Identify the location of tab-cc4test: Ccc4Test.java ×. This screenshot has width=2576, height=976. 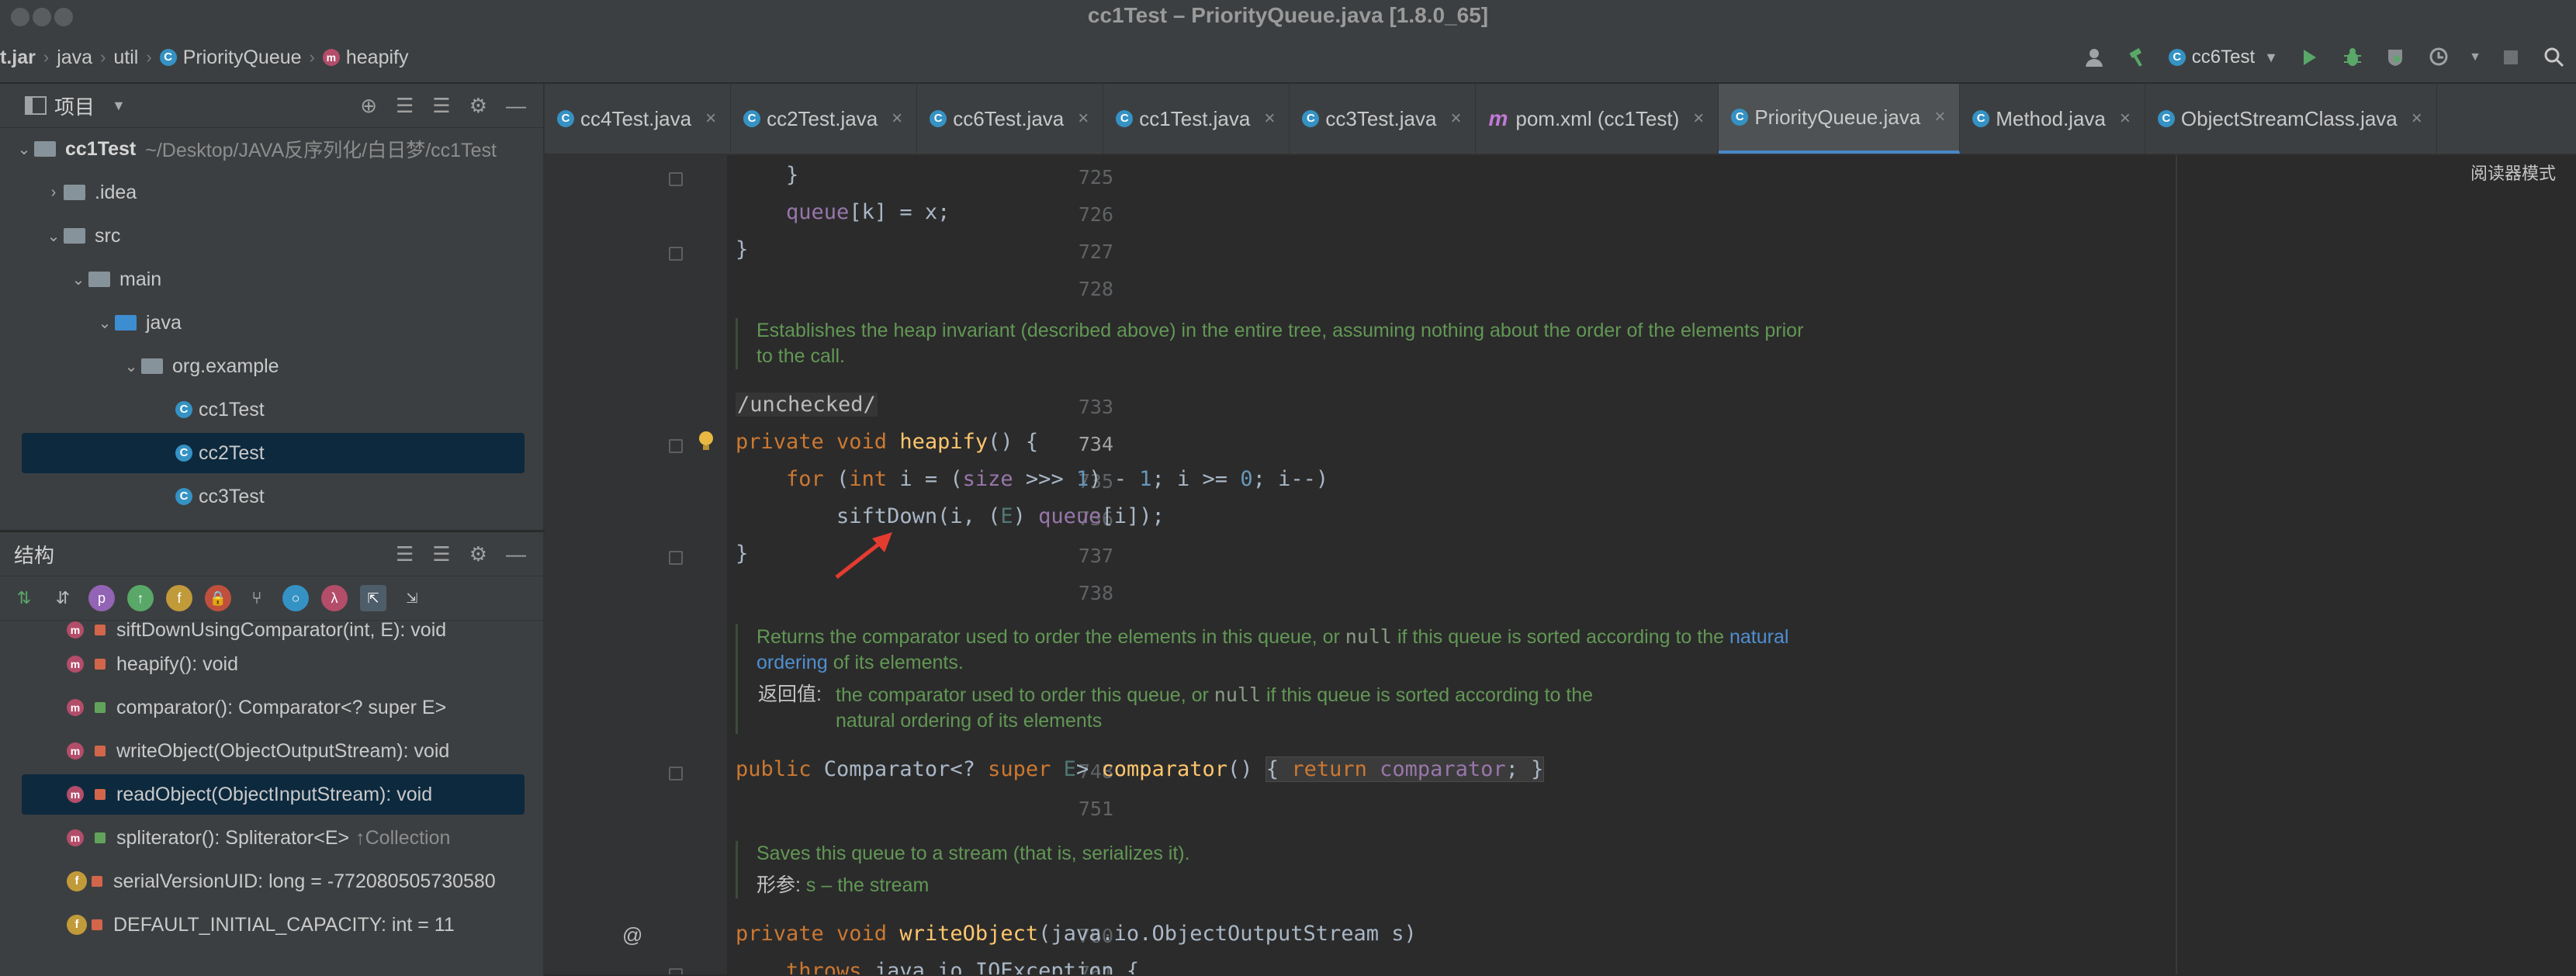
(638, 119).